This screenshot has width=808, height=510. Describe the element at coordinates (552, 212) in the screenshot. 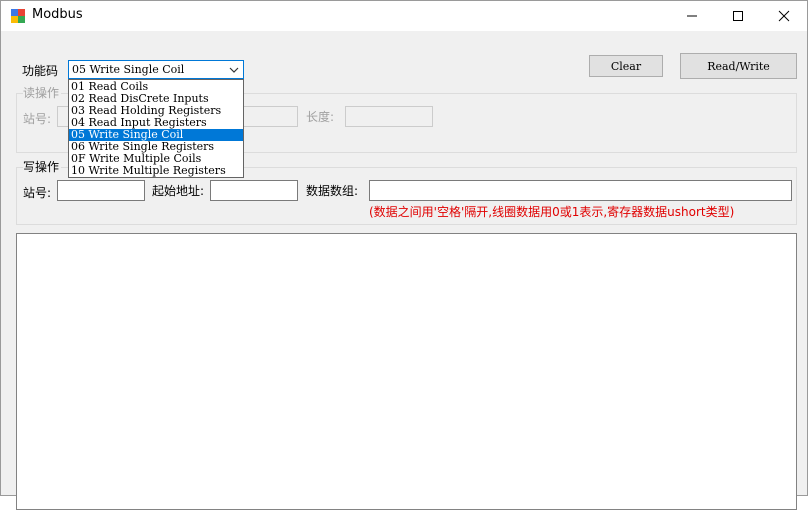

I see `write-data-hint: (数据之间用'空格'隔开,线圈数据用0或1表示,寄存器数据ushort类型)` at that location.